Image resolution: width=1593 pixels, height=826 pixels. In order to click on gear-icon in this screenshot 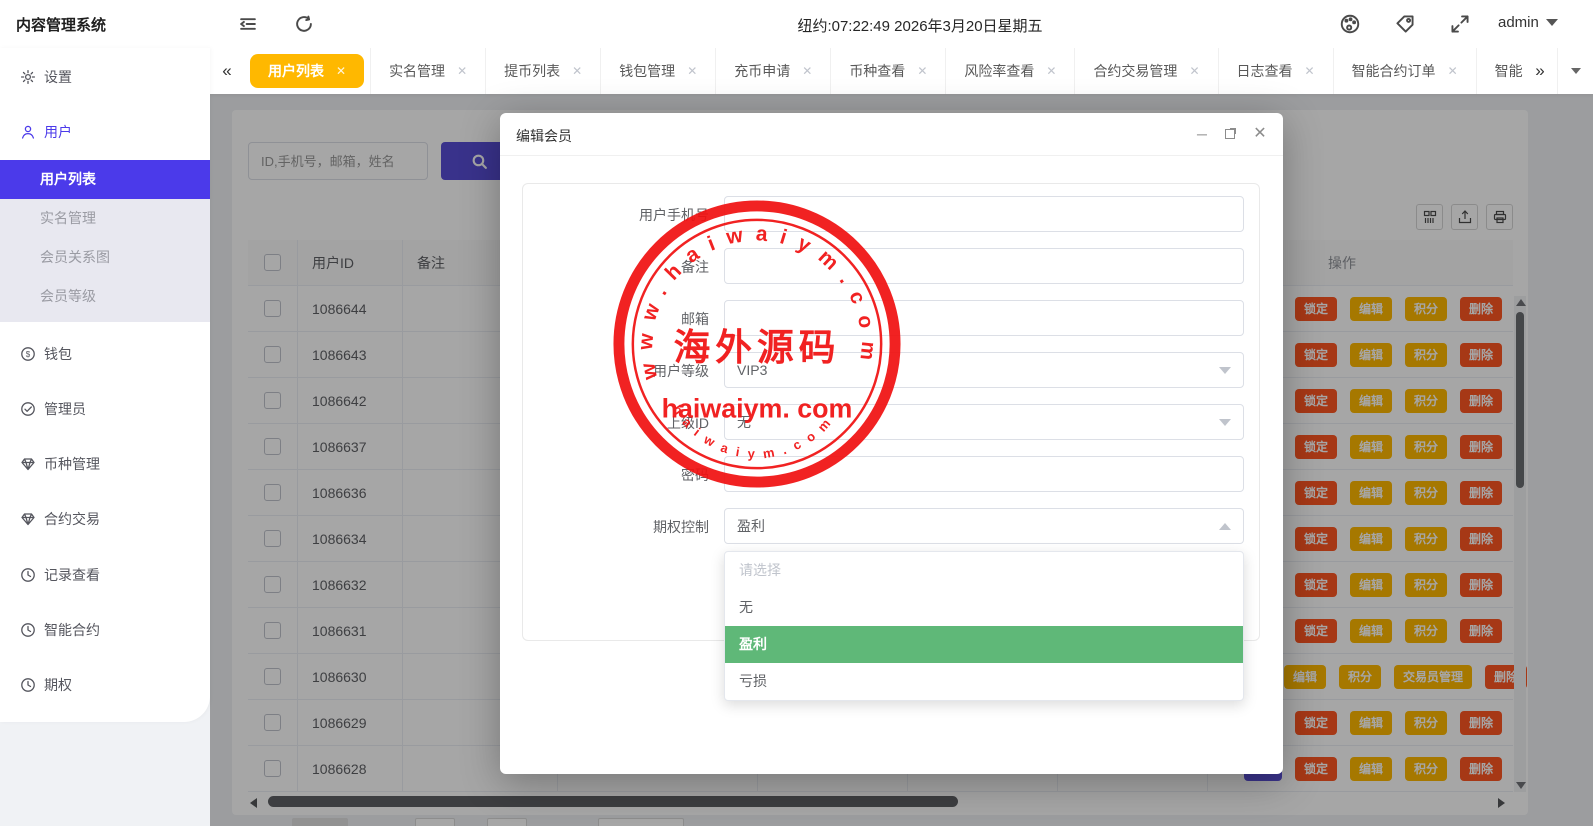, I will do `click(28, 77)`.